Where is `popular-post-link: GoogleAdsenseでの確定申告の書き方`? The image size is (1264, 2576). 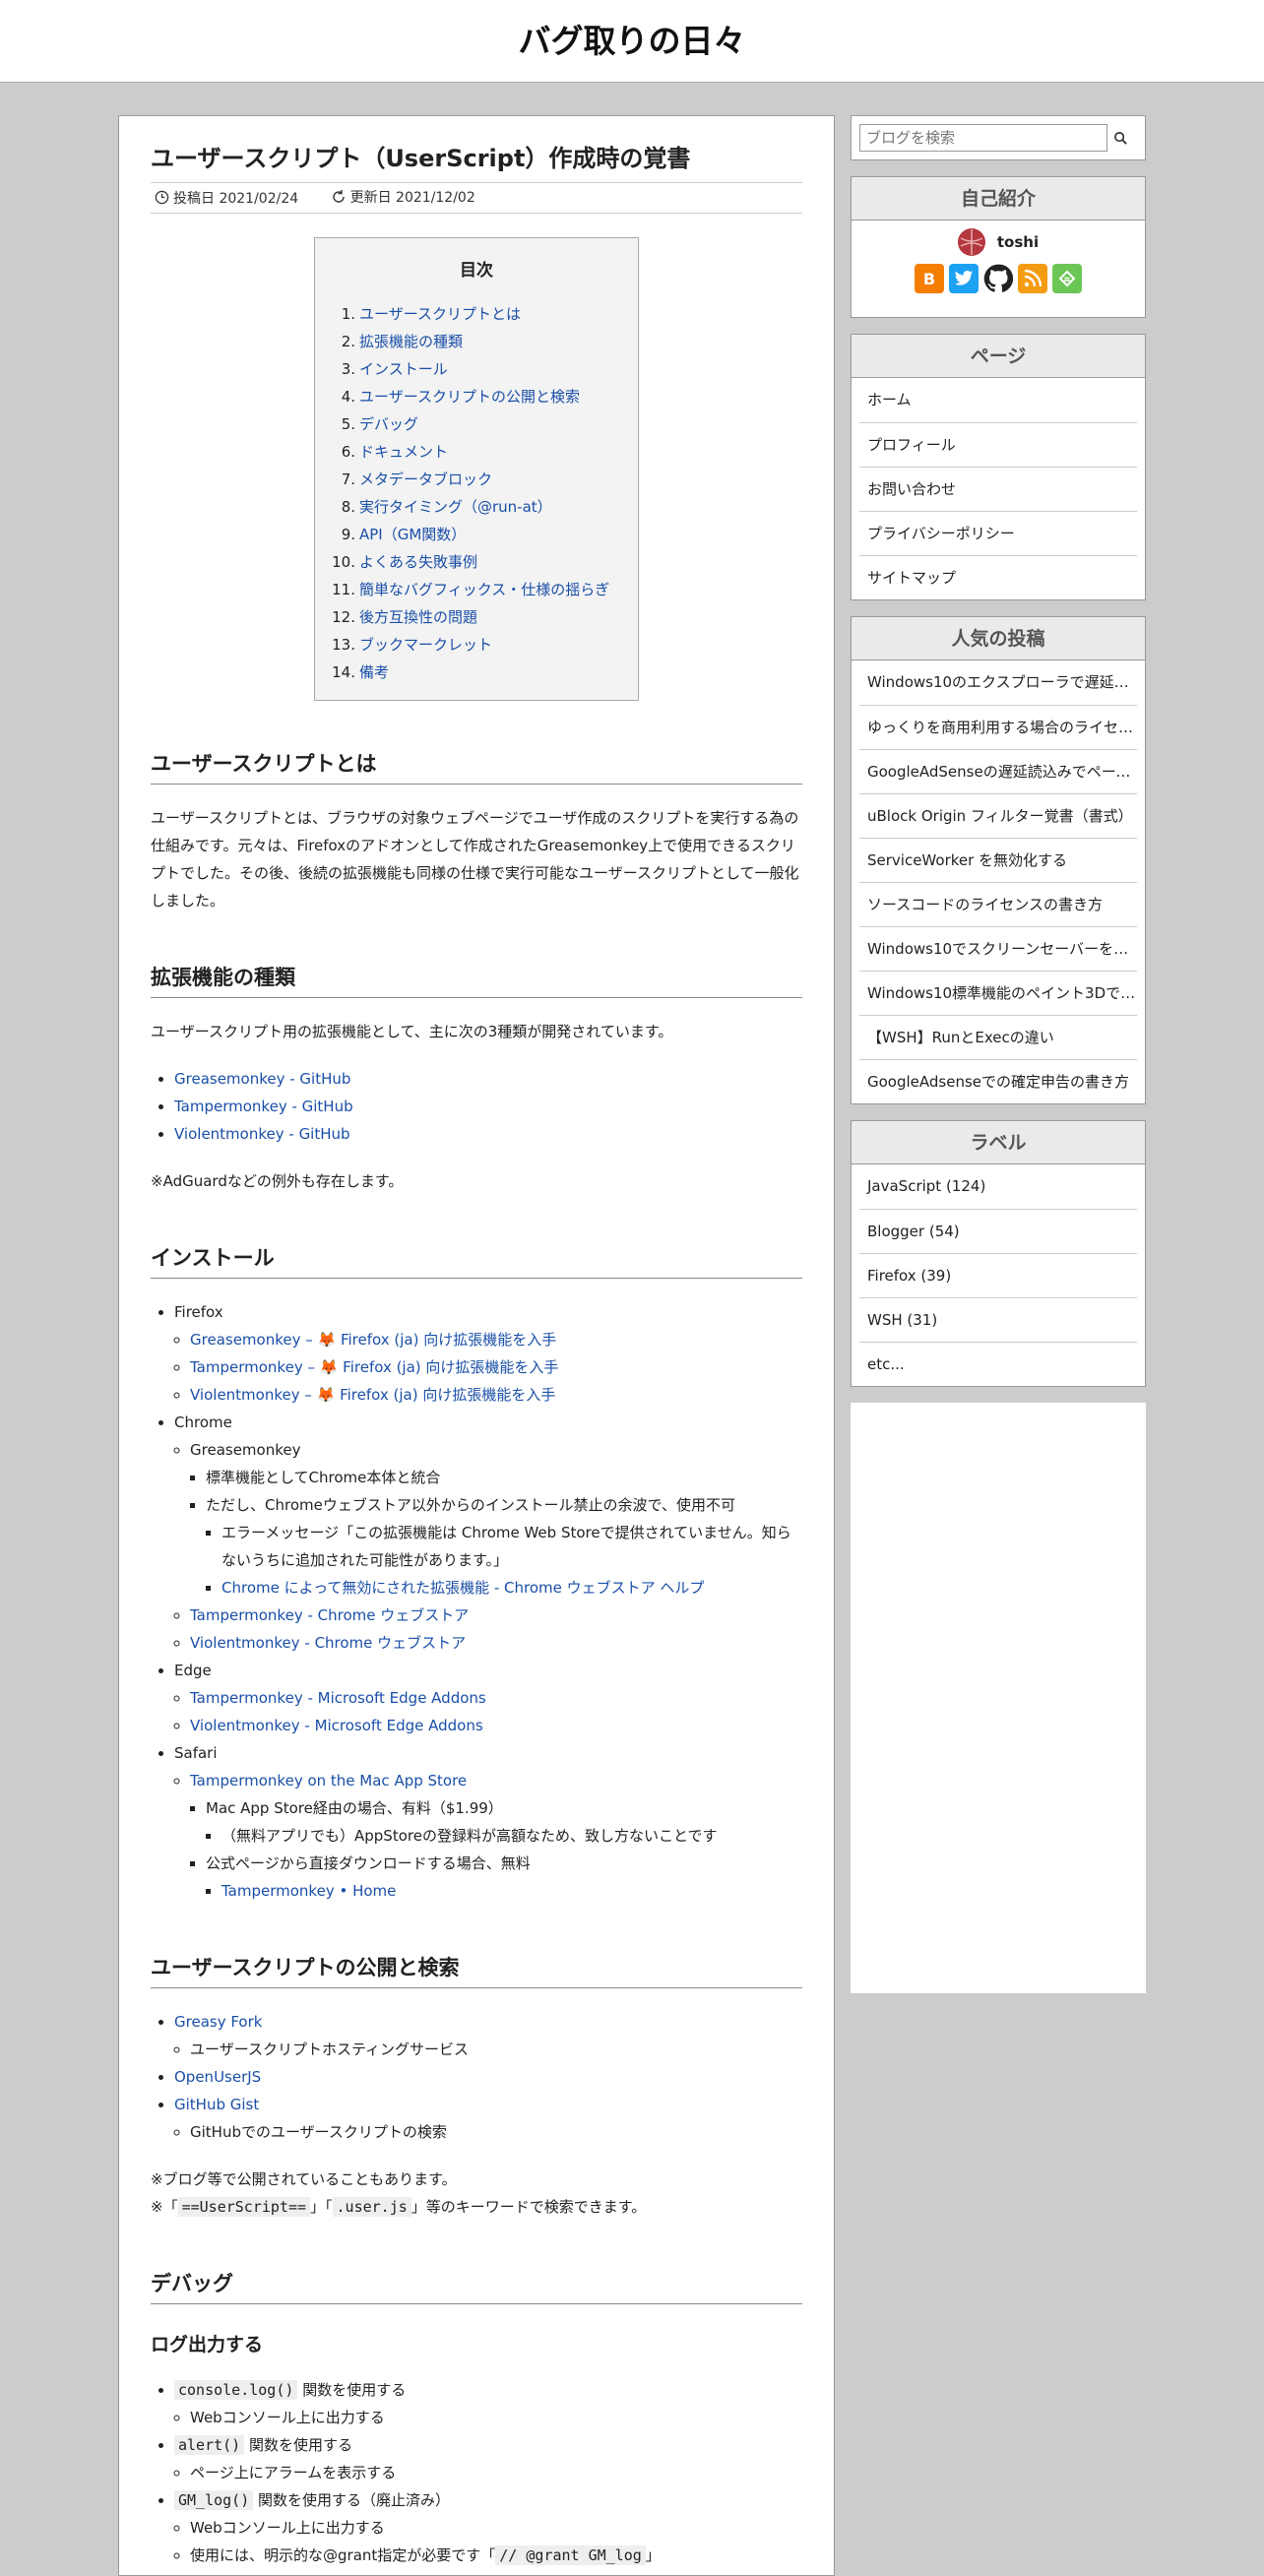 popular-post-link: GoogleAdsenseでの確定申告の書き方 is located at coordinates (998, 1081).